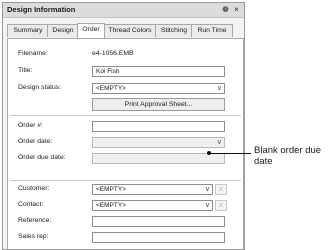 The width and height of the screenshot is (336, 250). What do you see at coordinates (158, 158) in the screenshot?
I see `order-due-date-picker` at bounding box center [158, 158].